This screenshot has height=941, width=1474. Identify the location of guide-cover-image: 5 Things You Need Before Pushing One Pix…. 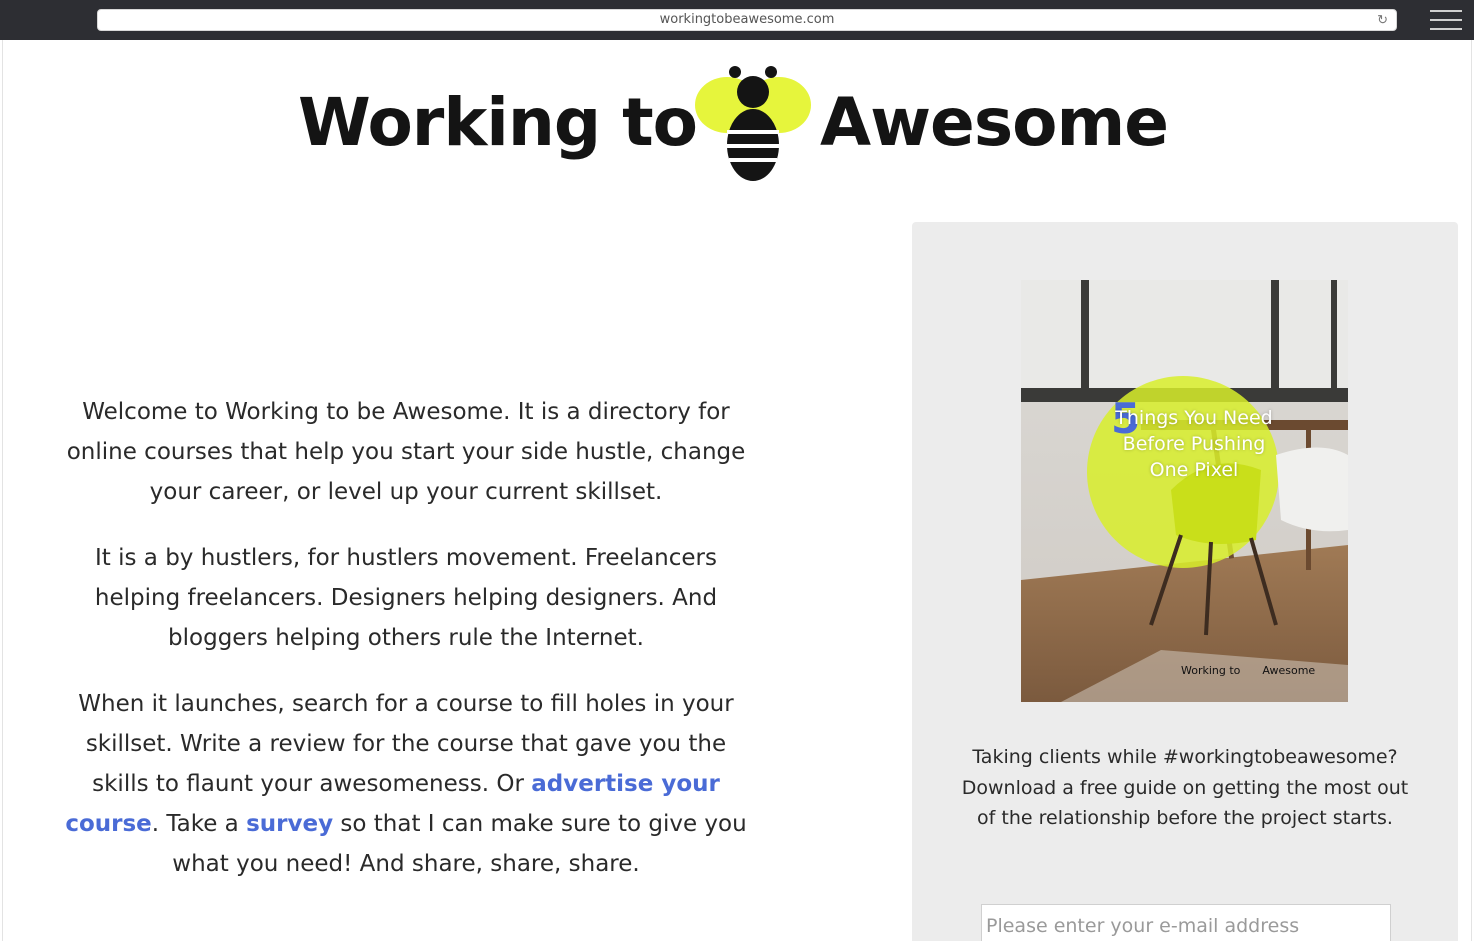
(1184, 491).